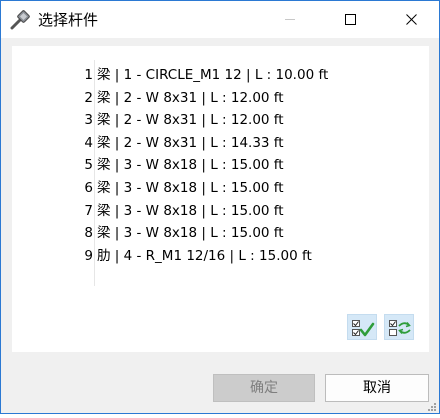  Describe the element at coordinates (88, 210) in the screenshot. I see `row-number: 7` at that location.